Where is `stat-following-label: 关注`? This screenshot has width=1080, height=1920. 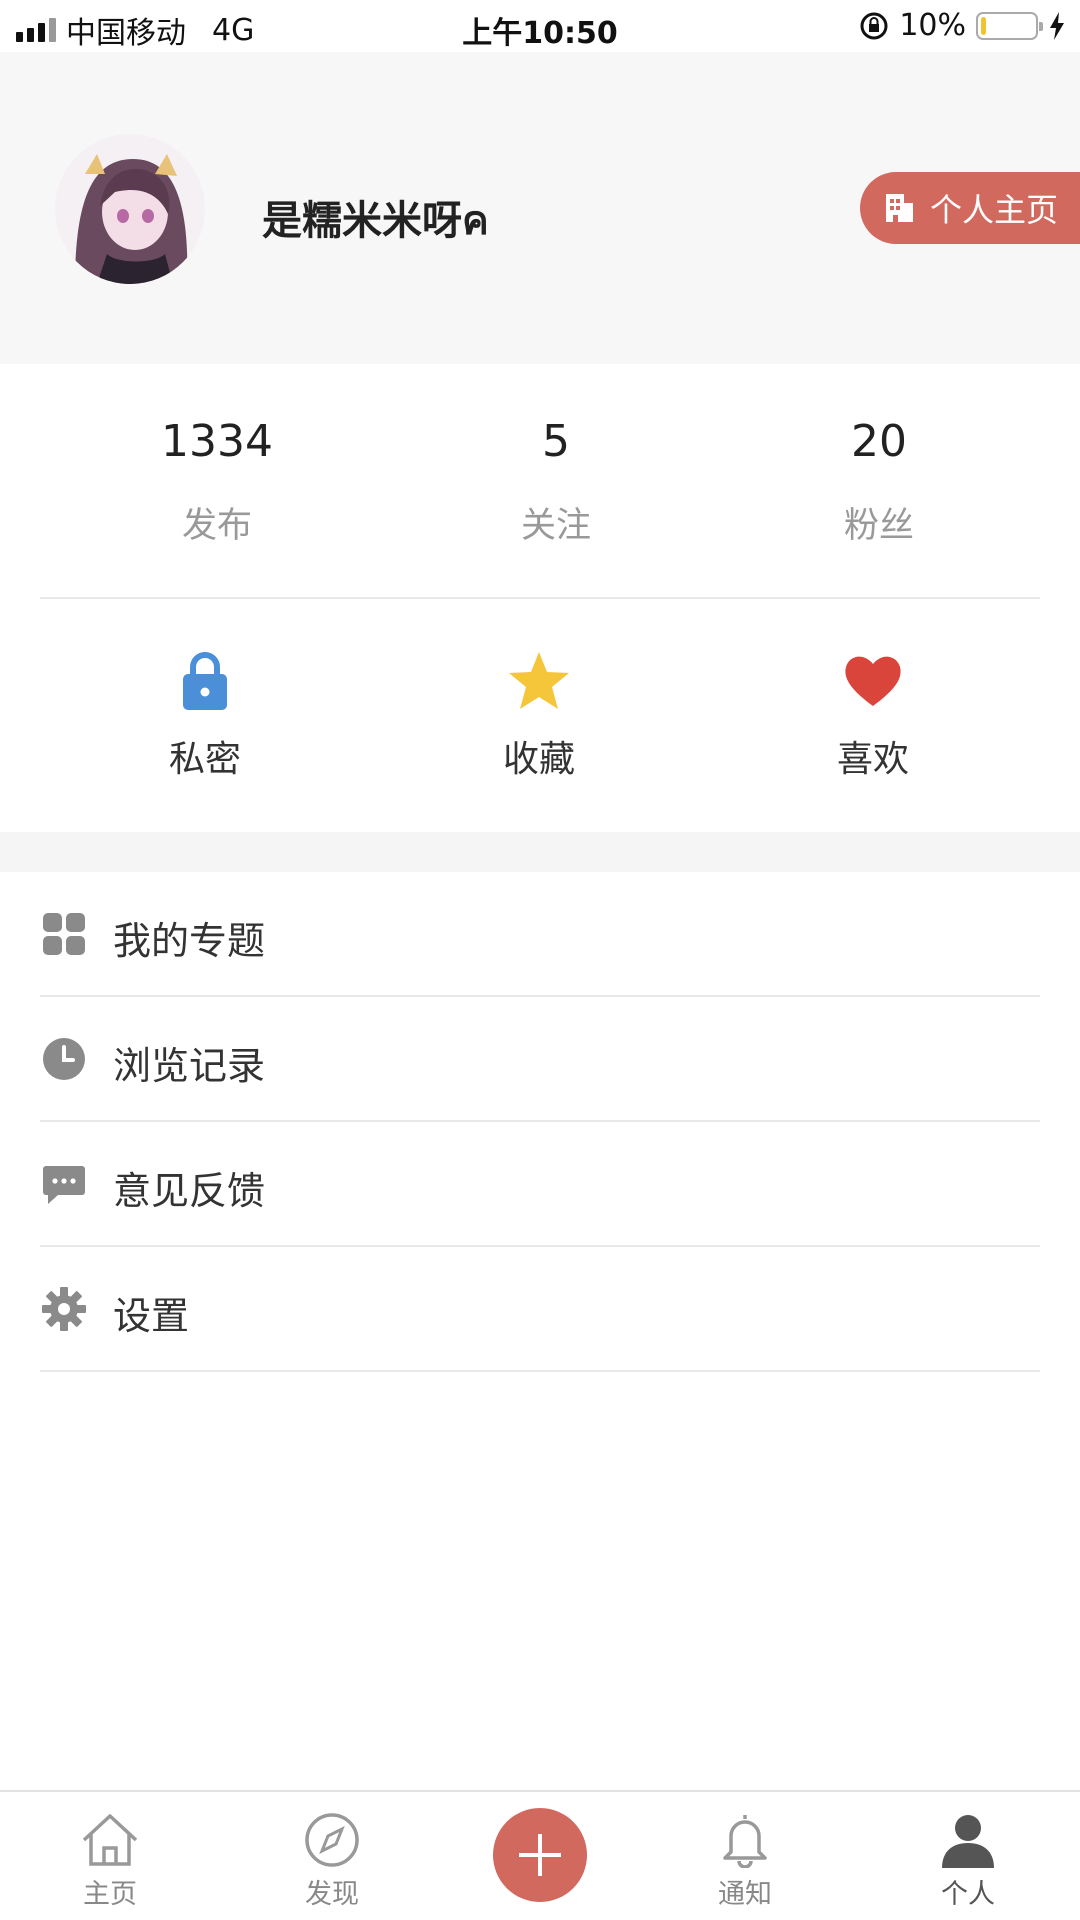 stat-following-label: 关注 is located at coordinates (555, 526).